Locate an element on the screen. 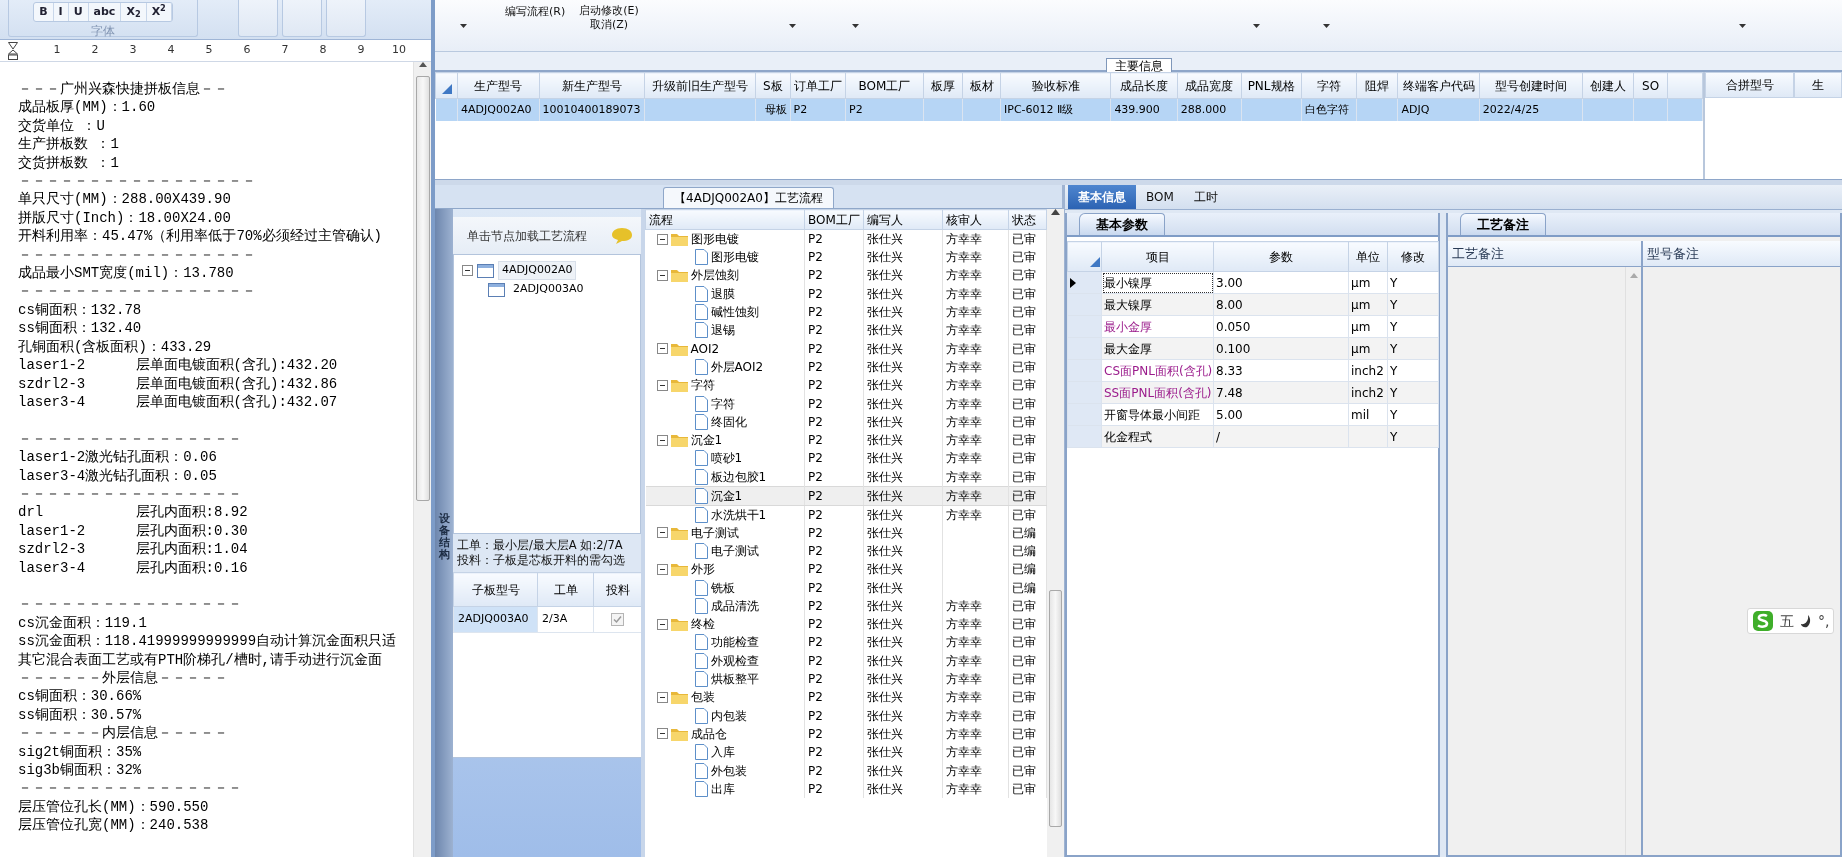 This screenshot has width=1842, height=857. tab: 基本信息 is located at coordinates (1102, 197).